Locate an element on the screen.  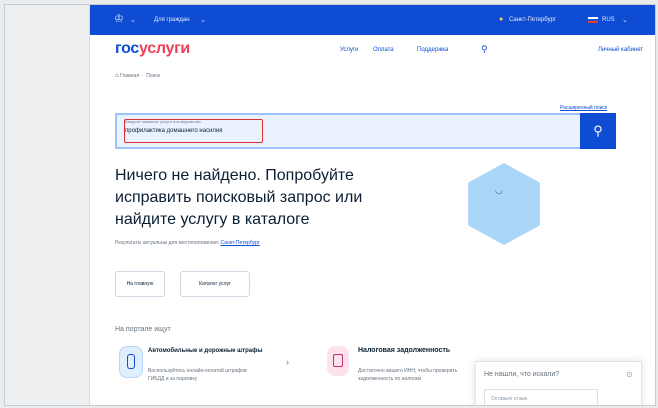
breadcrumb: ⌂ Главная · Поиск is located at coordinates (138, 76).